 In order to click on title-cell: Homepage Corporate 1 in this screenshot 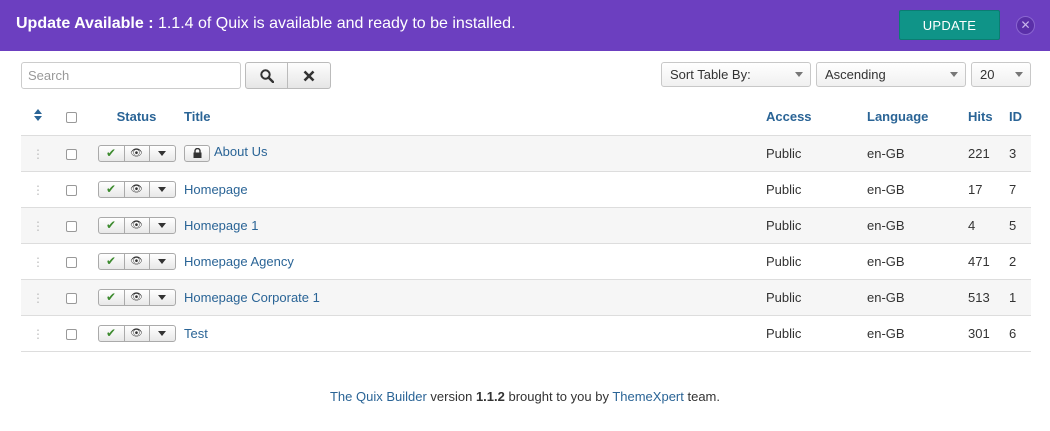, I will do `click(475, 297)`.